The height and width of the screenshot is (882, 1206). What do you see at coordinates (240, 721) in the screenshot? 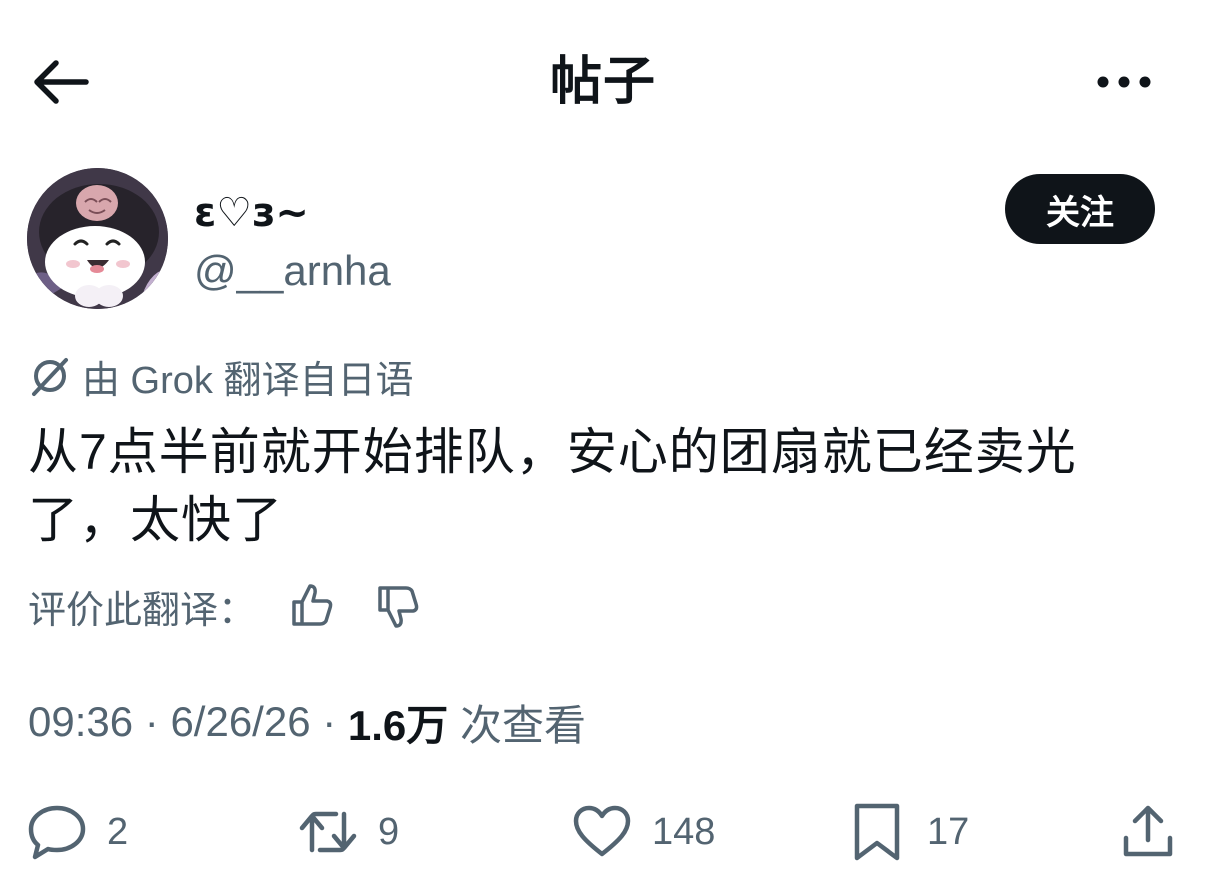
I see `post-date: 6/26/26` at bounding box center [240, 721].